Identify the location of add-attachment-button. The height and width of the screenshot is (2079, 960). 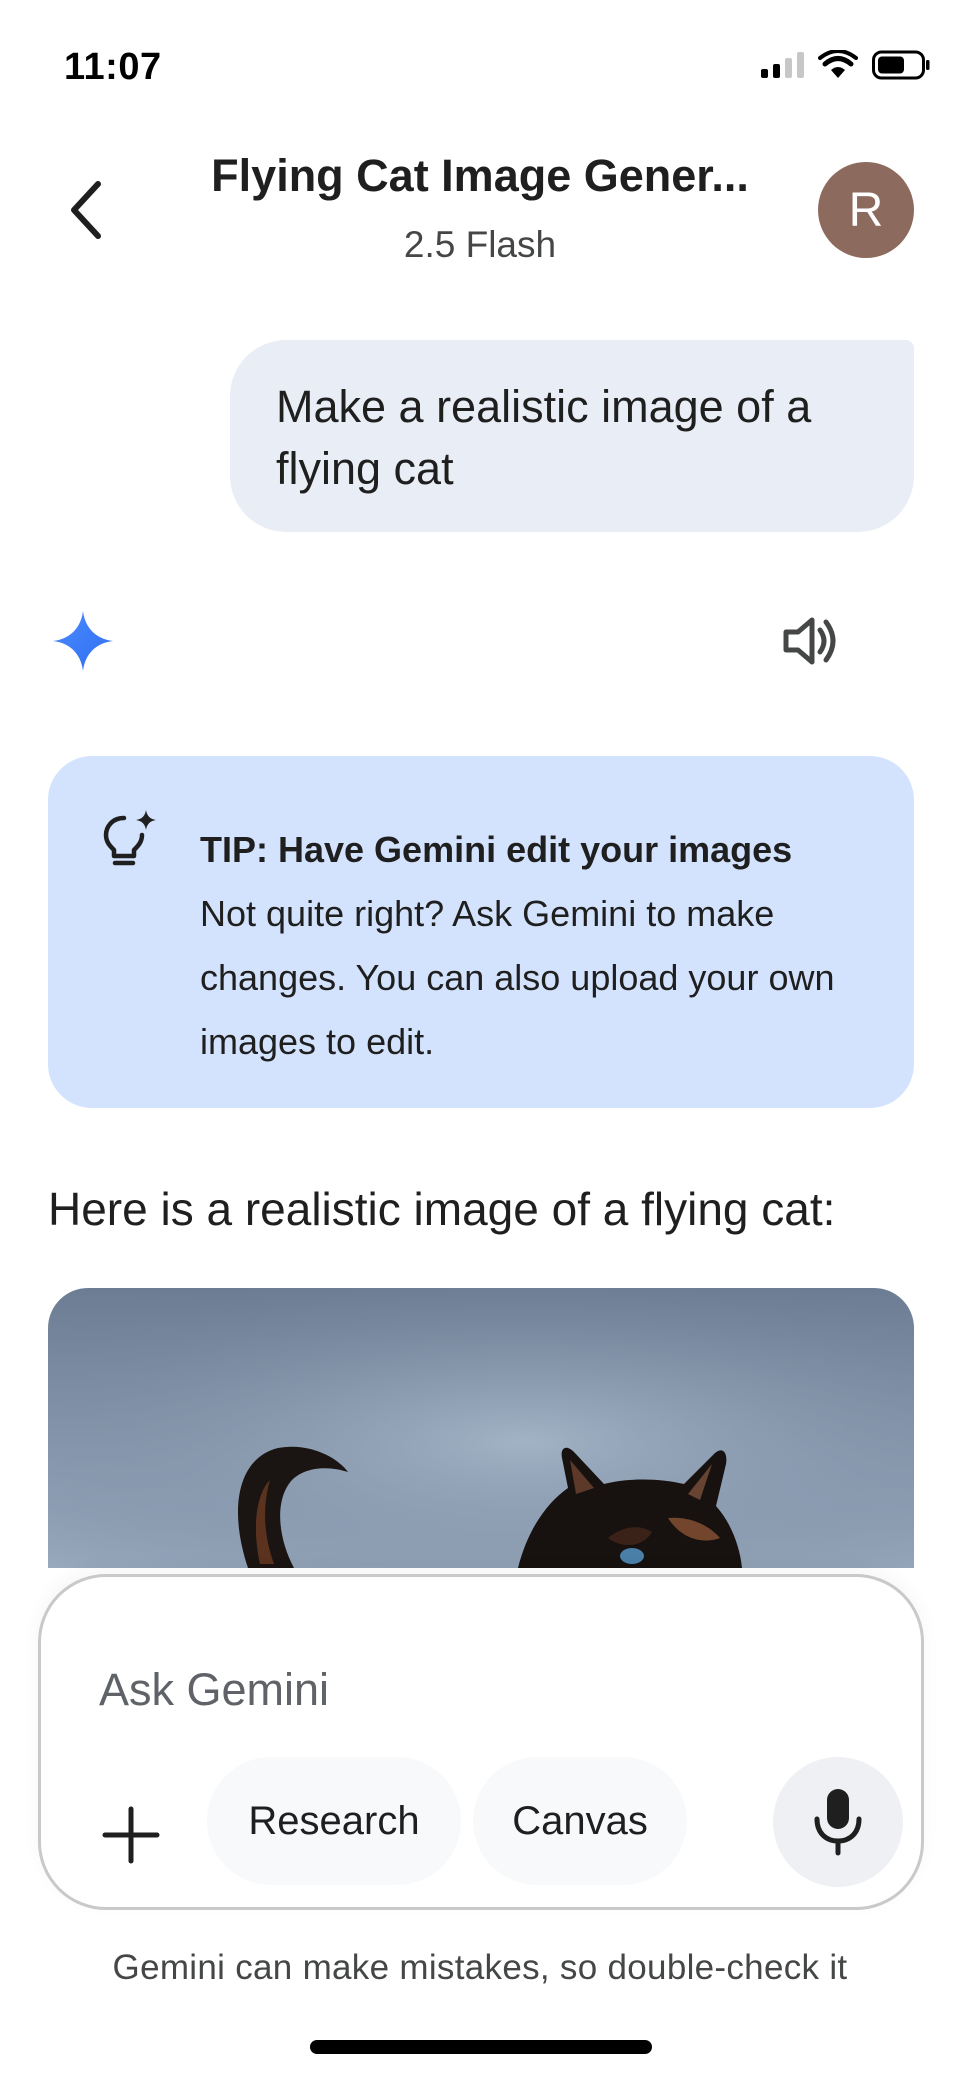
(131, 1835).